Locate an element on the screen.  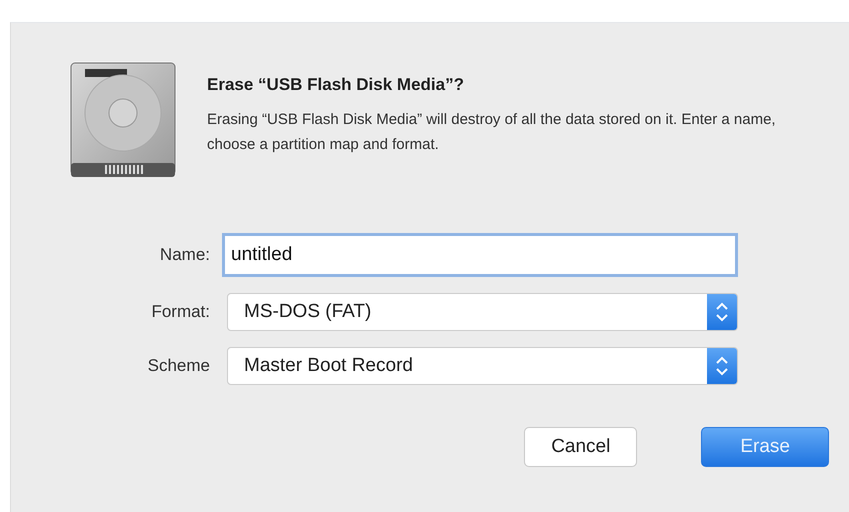
field-label: Name: is located at coordinates (184, 255).